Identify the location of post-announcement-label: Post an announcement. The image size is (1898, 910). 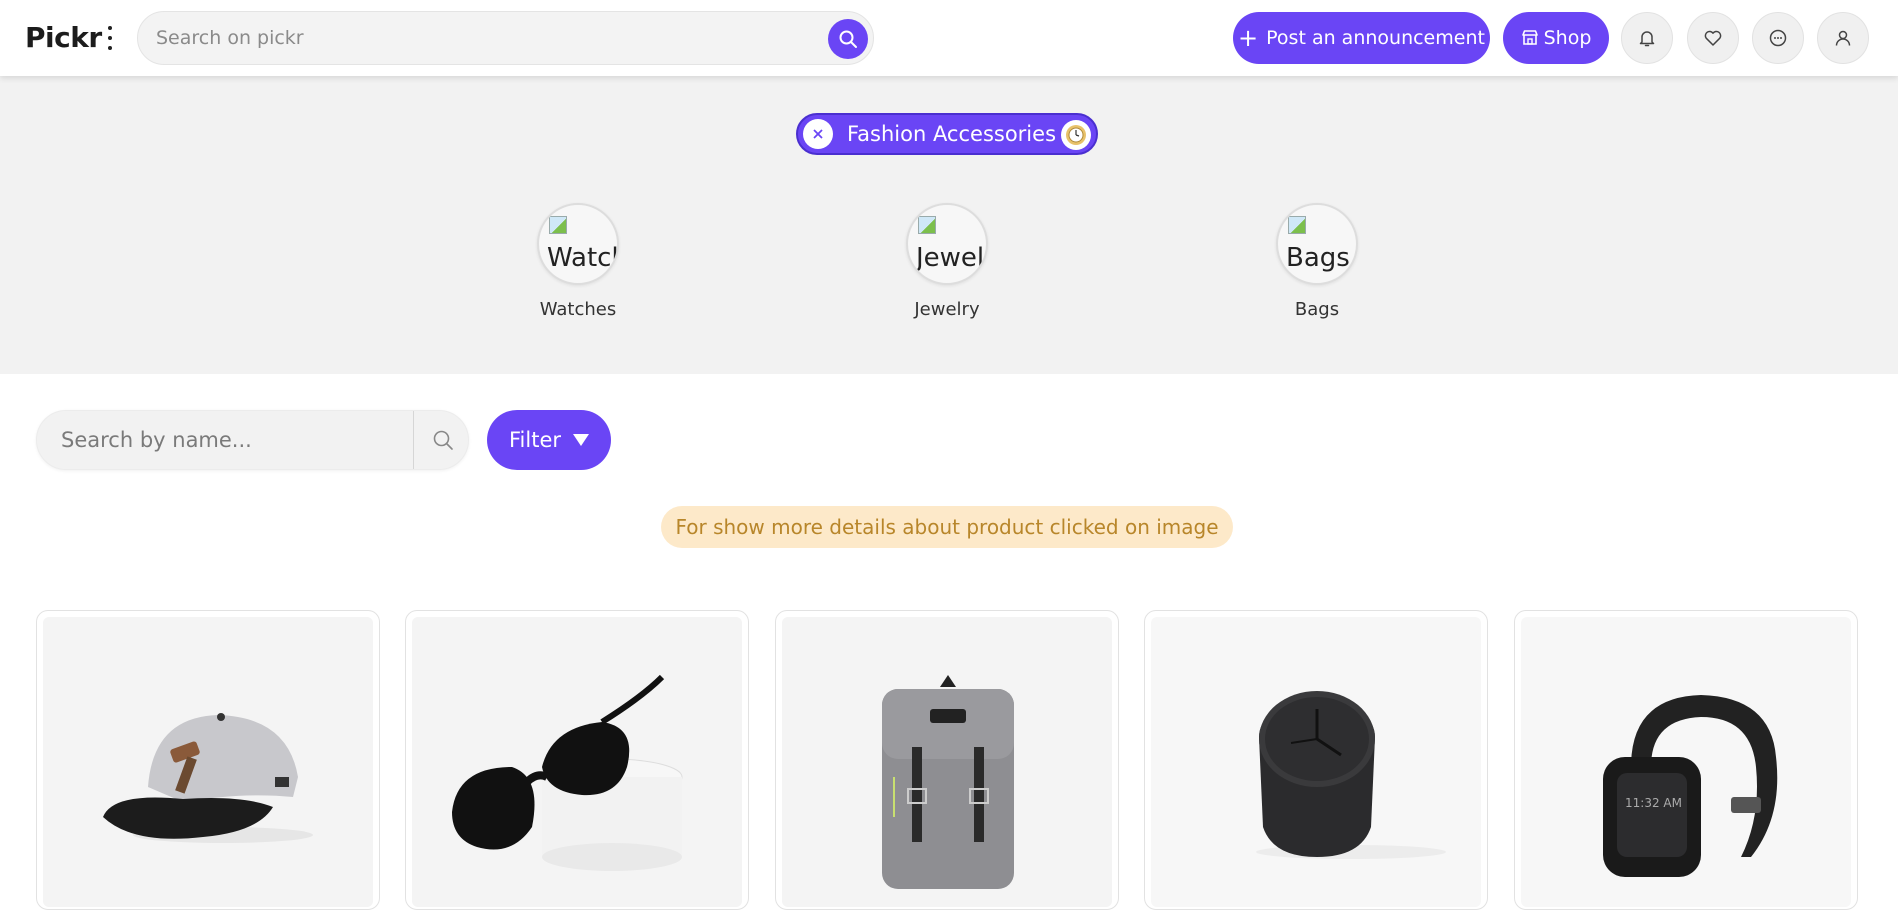
(1375, 38).